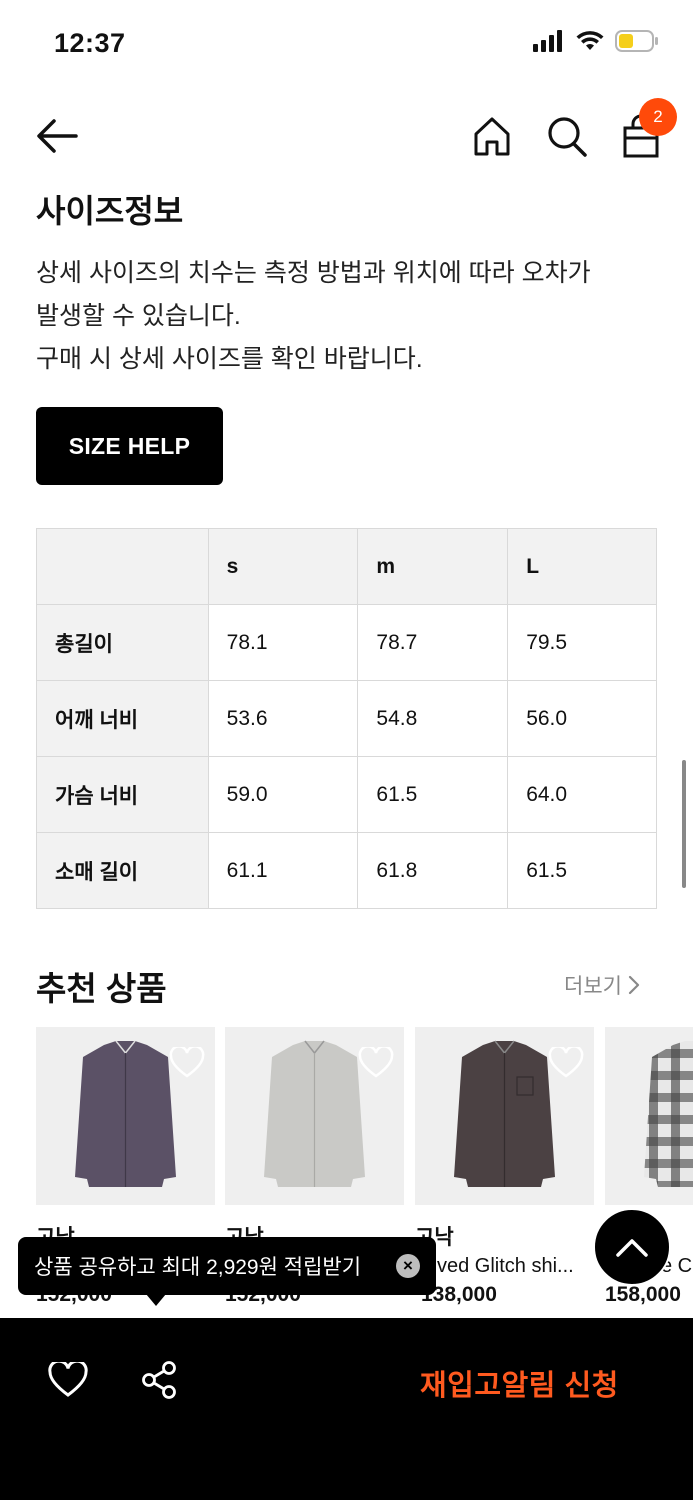 This screenshot has width=693, height=1500. I want to click on back-arrow-icon, so click(57, 136).